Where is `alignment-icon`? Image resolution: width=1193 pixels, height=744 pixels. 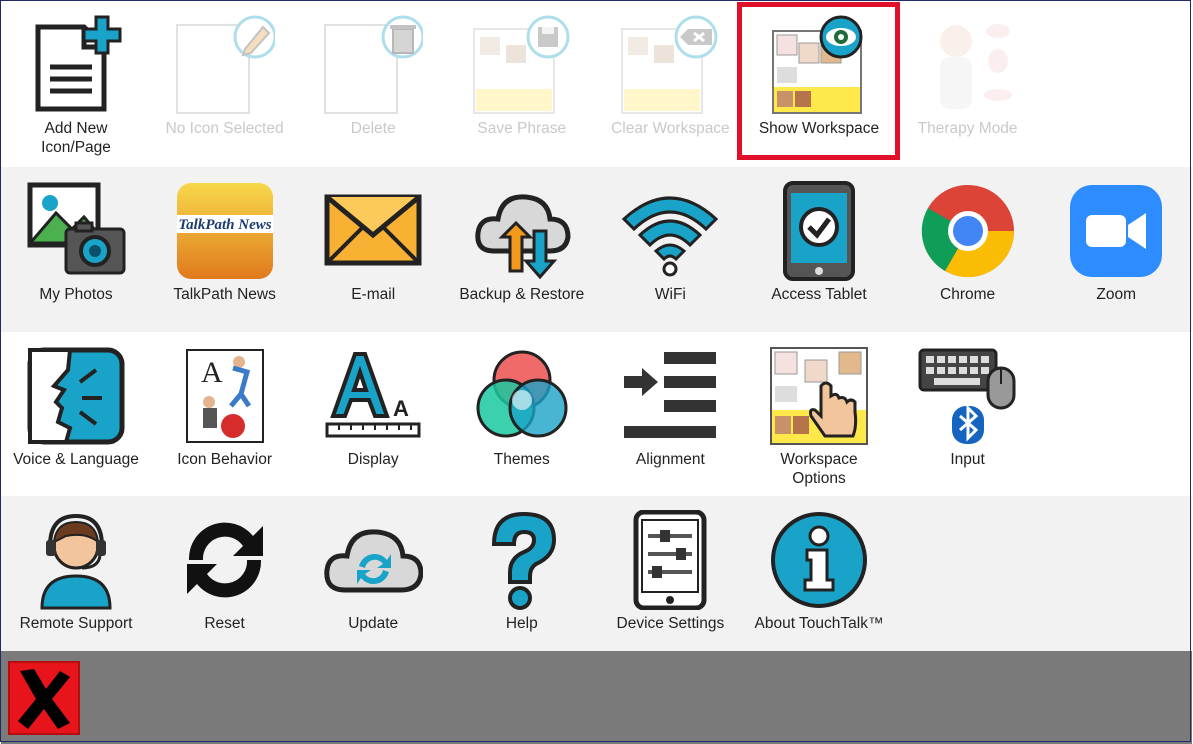 alignment-icon is located at coordinates (670, 396).